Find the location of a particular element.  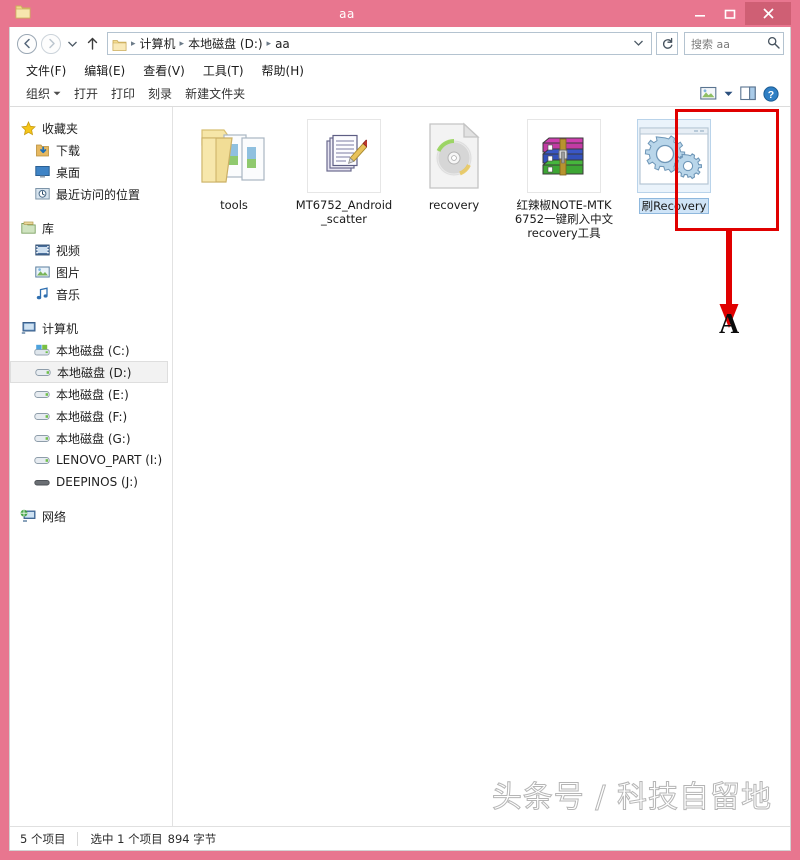

status-divider is located at coordinates (78, 838).